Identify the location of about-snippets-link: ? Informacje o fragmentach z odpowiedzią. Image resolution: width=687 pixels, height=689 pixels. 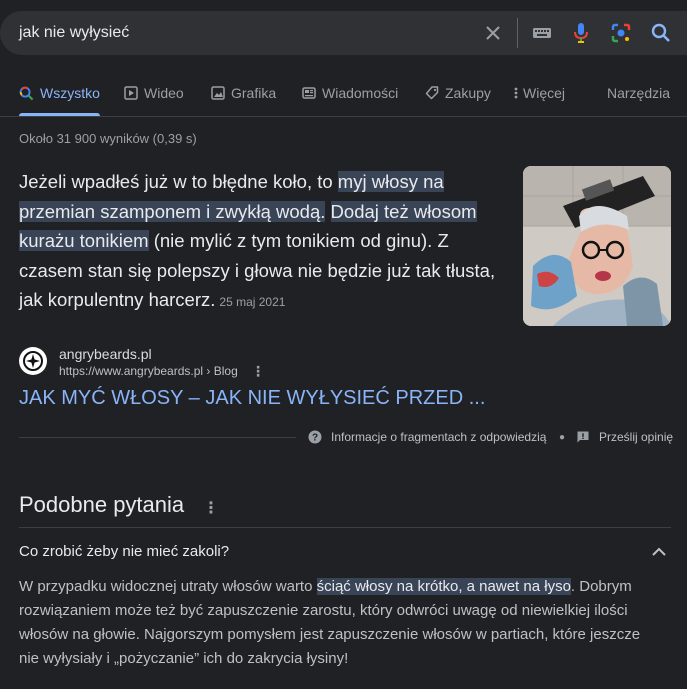
(427, 437).